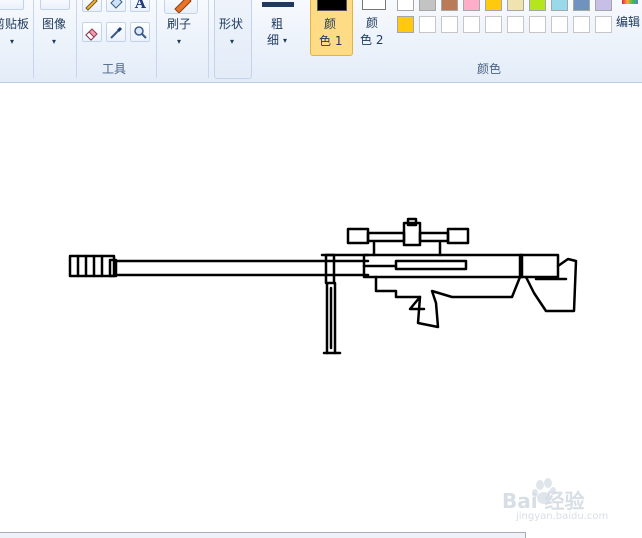 This screenshot has width=642, height=538. I want to click on fill-tool-button, so click(116, 6).